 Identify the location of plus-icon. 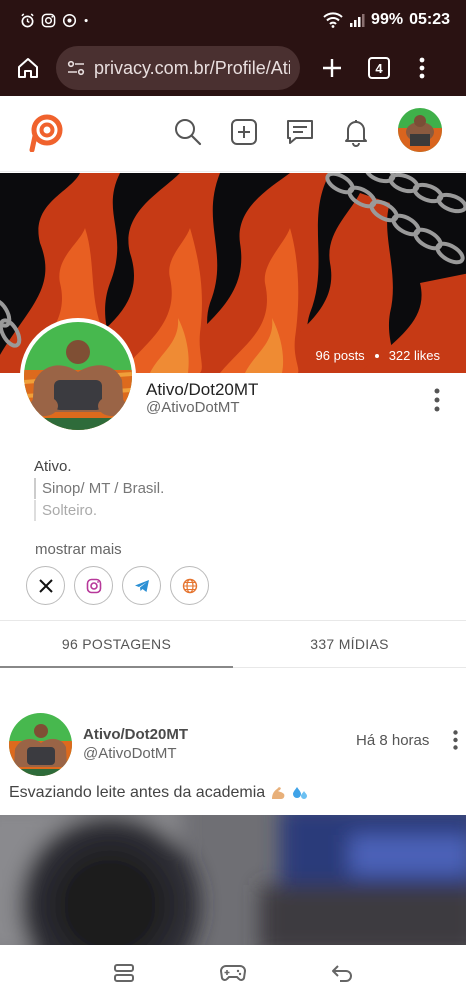
(332, 68).